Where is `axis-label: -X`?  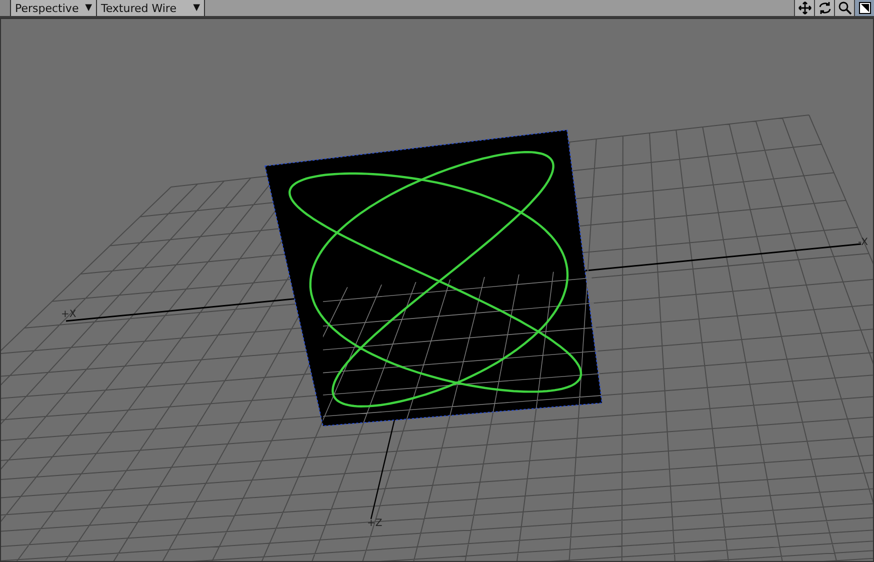
axis-label: -X is located at coordinates (863, 242).